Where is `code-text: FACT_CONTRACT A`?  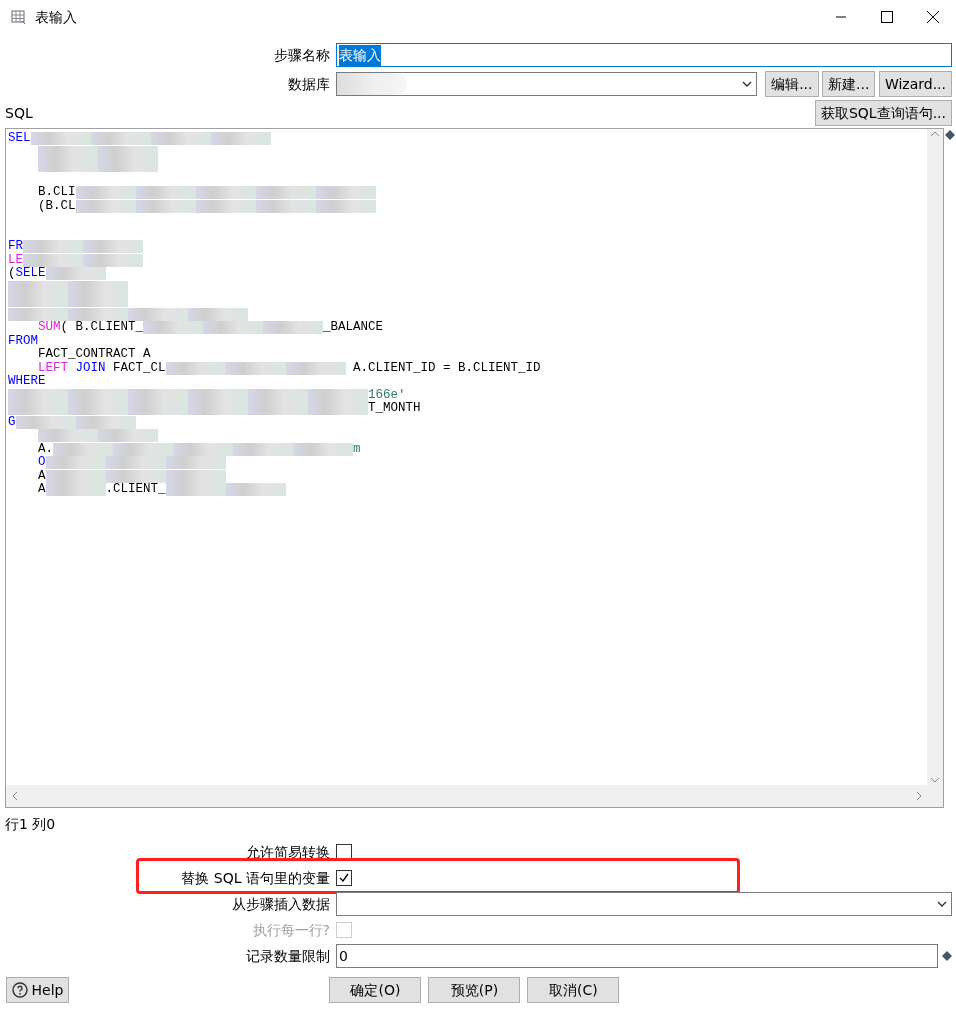 code-text: FACT_CONTRACT A is located at coordinates (94, 354).